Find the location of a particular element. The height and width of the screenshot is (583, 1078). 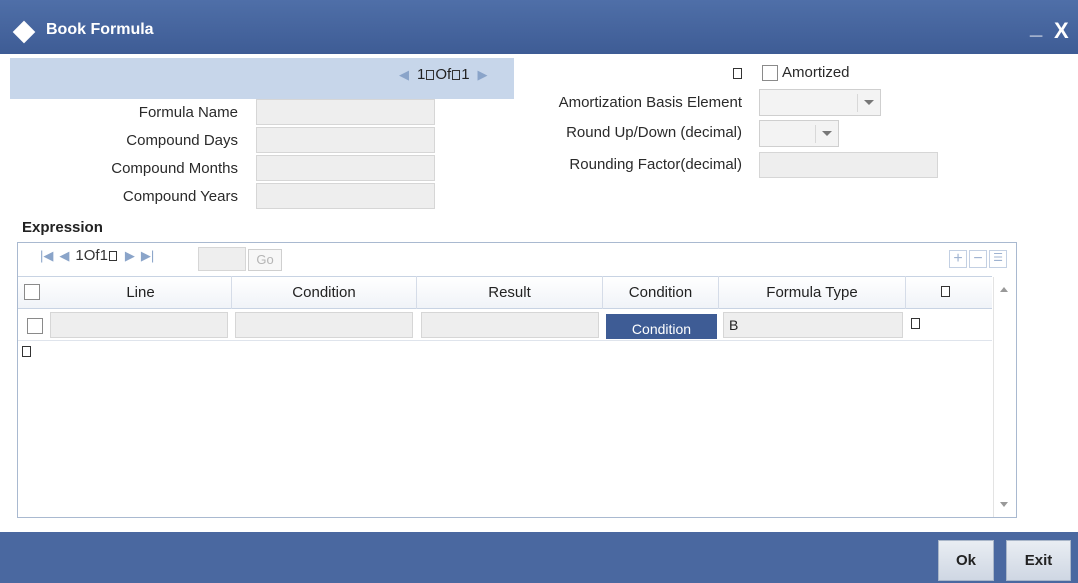

delete-row-icon: − is located at coordinates (978, 259).